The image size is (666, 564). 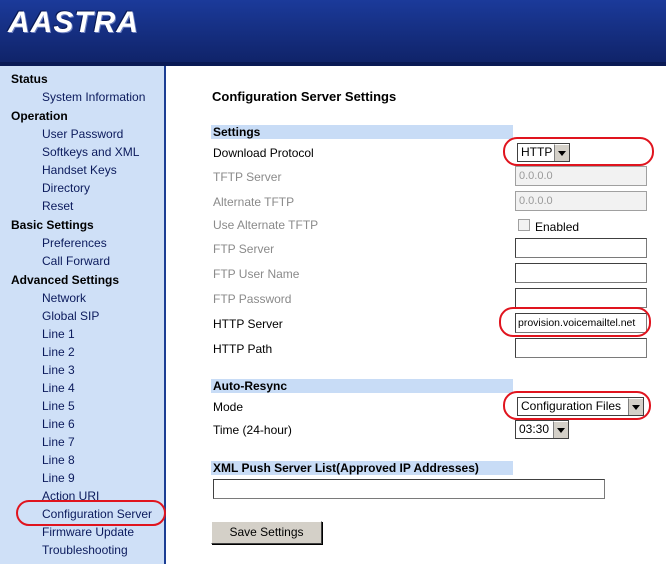 What do you see at coordinates (537, 152) in the screenshot?
I see `download-protocol-value: HTTP` at bounding box center [537, 152].